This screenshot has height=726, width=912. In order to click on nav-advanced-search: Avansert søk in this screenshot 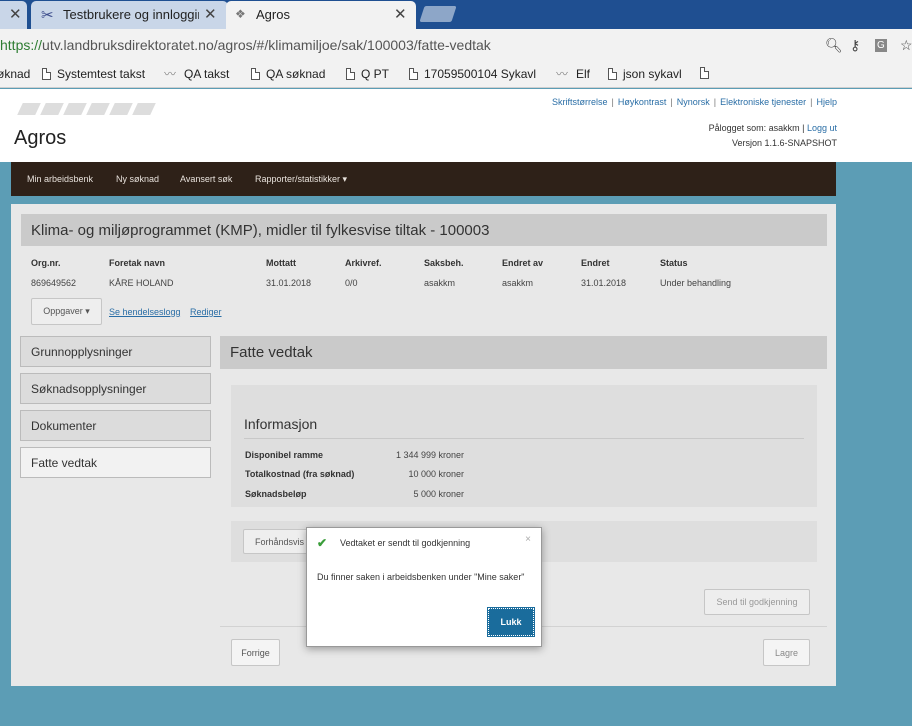, I will do `click(206, 179)`.